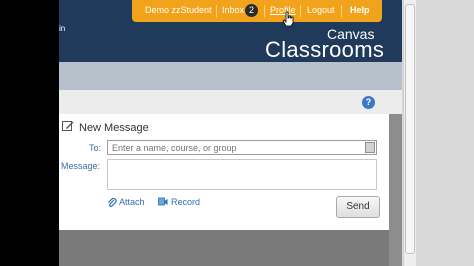 The image size is (474, 266). What do you see at coordinates (410, 129) in the screenshot?
I see `scrollbar-thumb` at bounding box center [410, 129].